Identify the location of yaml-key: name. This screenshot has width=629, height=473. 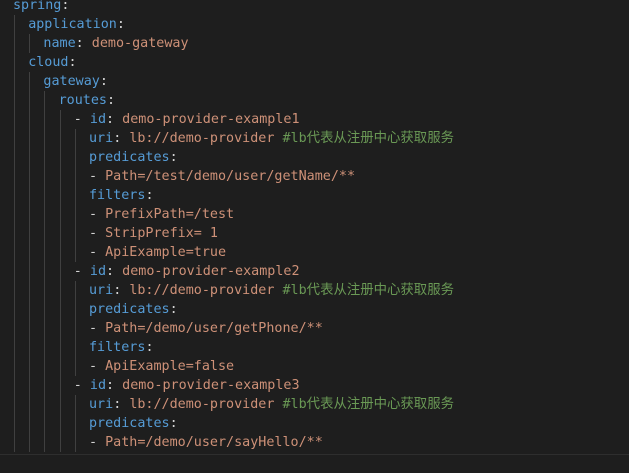
(59, 43).